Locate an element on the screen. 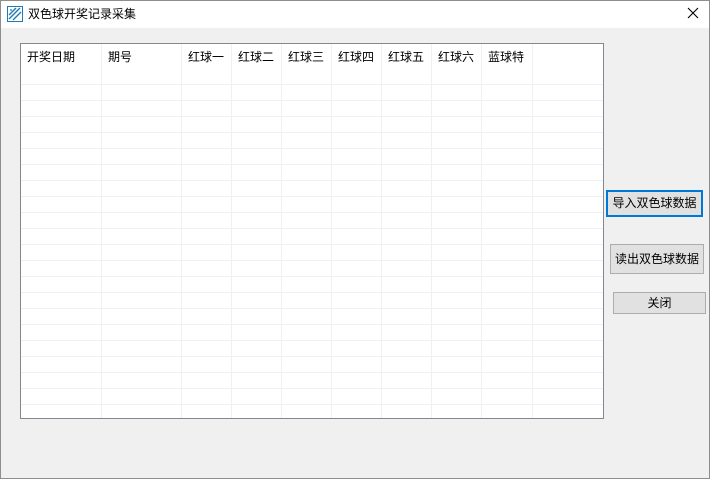  window-title: 双色球开奖记录采集 is located at coordinates (82, 14).